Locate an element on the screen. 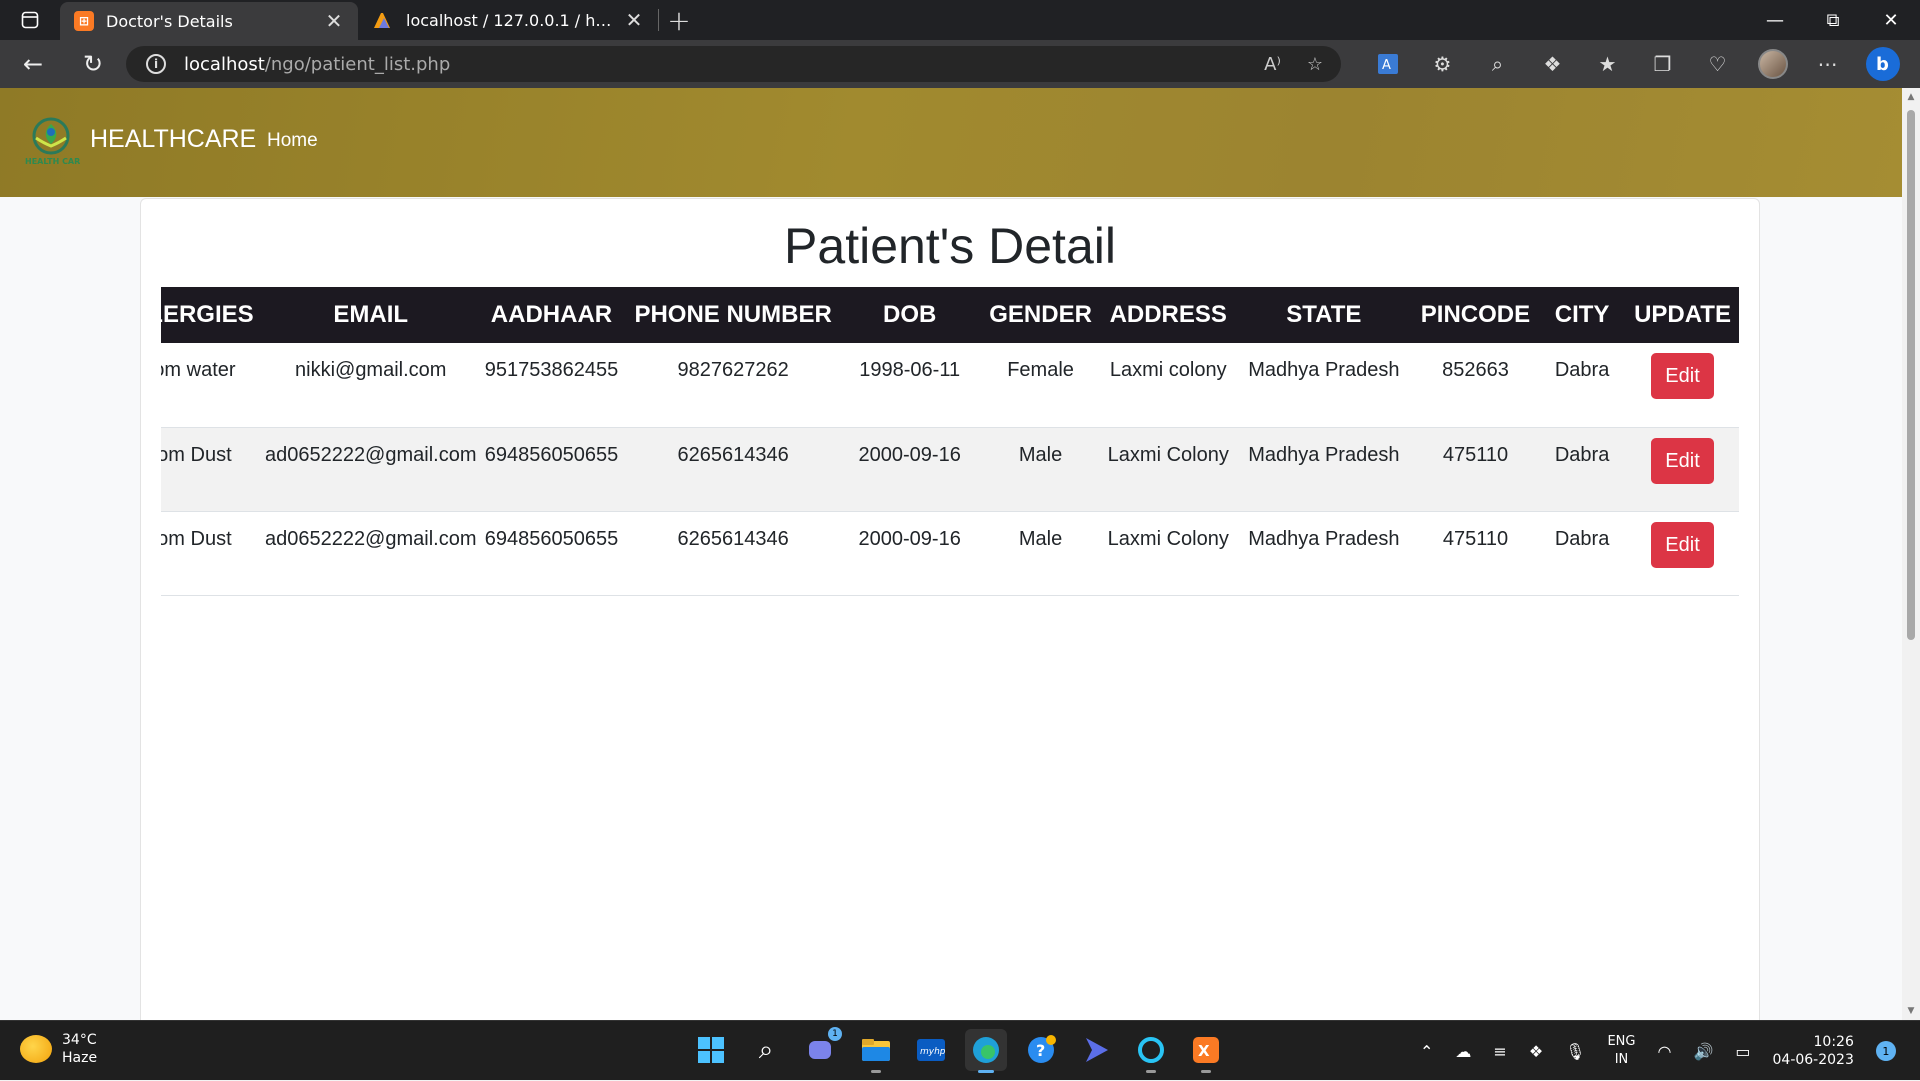 This screenshot has height=1081, width=1920. refresh-button: ↻ is located at coordinates (93, 64).